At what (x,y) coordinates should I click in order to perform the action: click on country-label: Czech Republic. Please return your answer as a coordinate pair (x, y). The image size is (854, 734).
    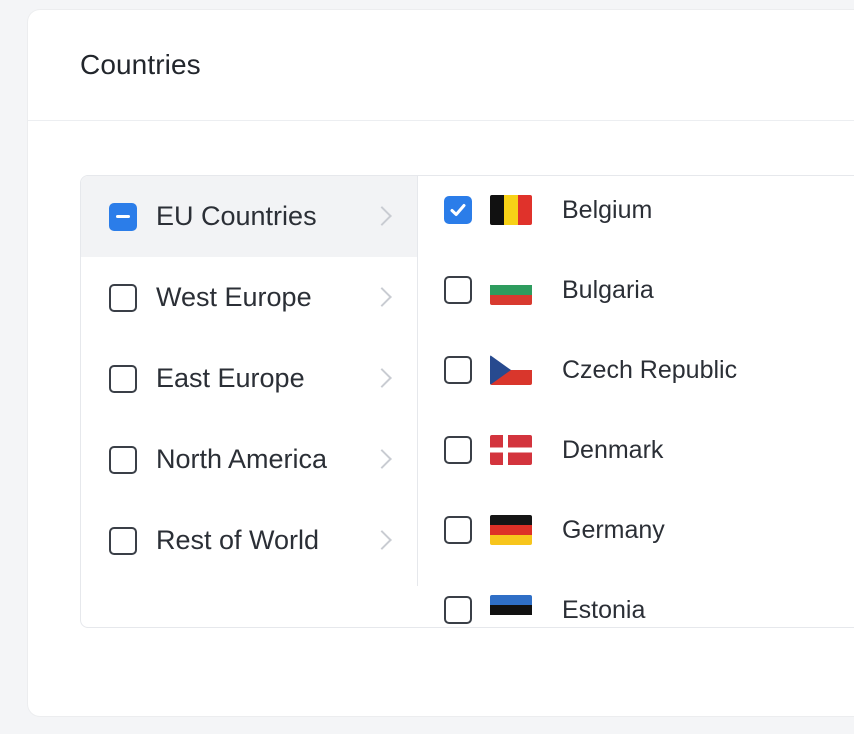
    Looking at the image, I should click on (650, 369).